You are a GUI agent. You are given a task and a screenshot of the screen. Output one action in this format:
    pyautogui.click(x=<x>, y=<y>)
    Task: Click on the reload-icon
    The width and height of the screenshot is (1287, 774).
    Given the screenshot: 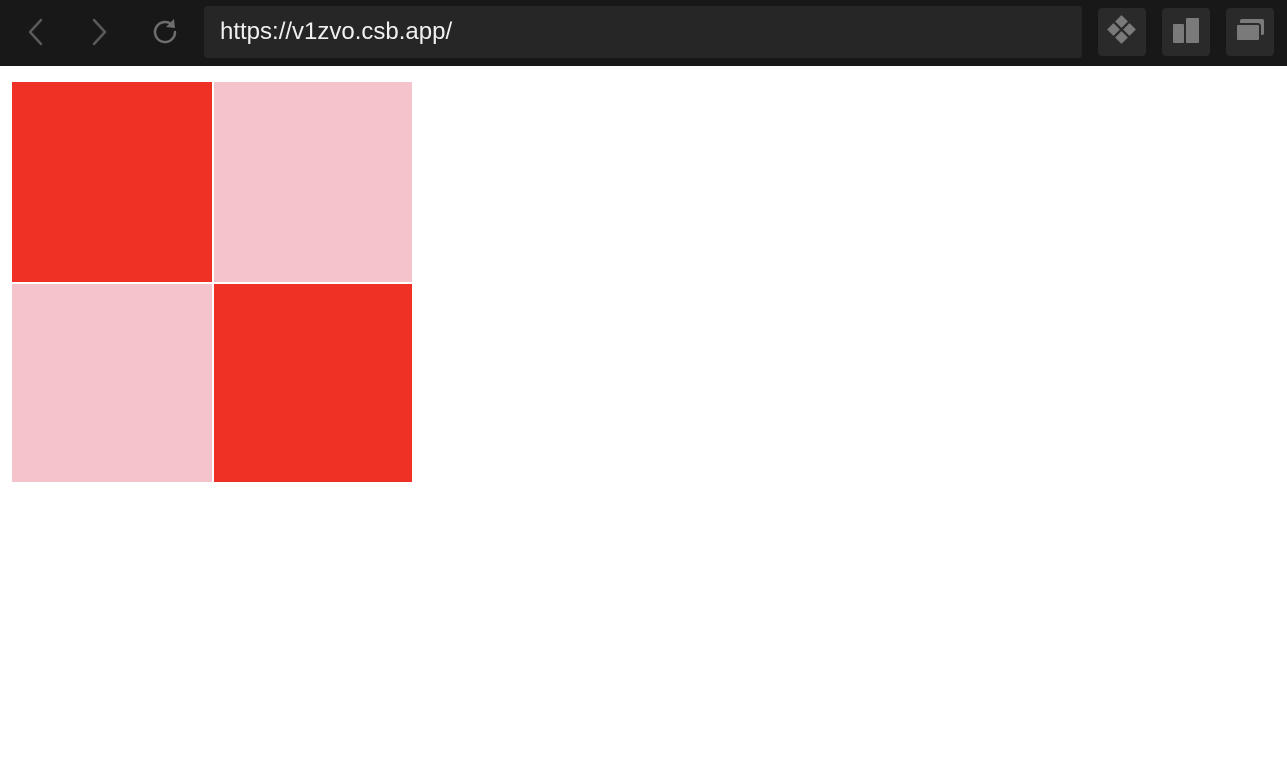 What is the action you would take?
    pyautogui.click(x=165, y=32)
    